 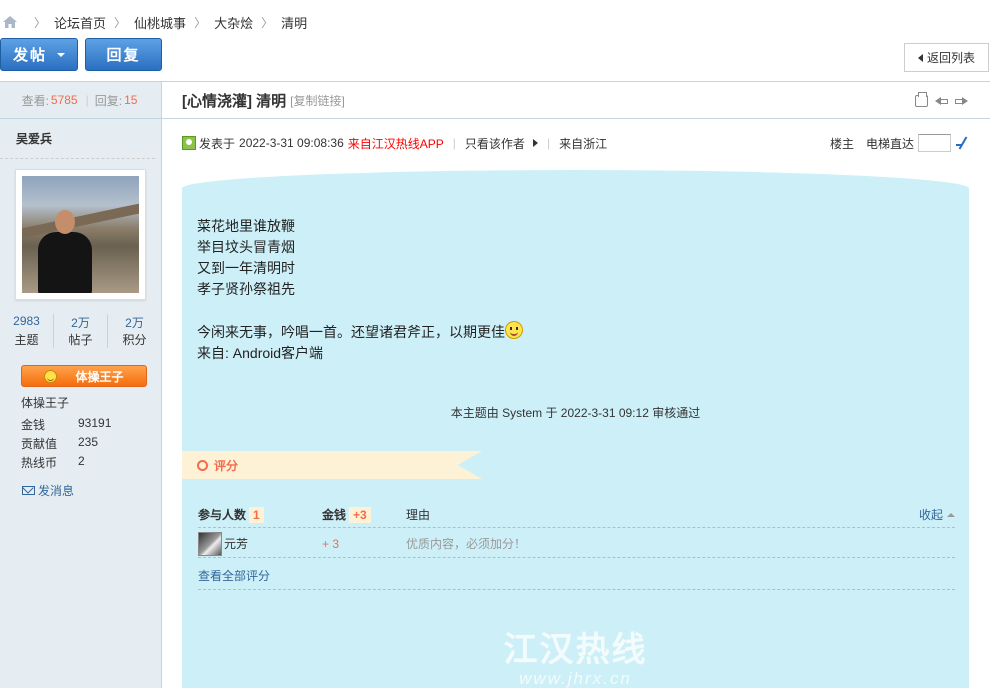 What do you see at coordinates (108, 100) in the screenshot?
I see `replies-label: 回复:` at bounding box center [108, 100].